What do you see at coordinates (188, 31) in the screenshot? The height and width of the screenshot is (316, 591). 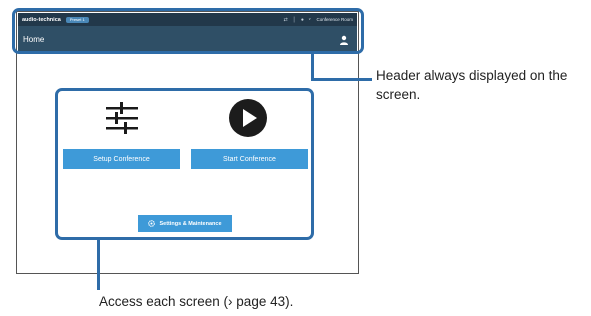 I see `header-callout-frame` at bounding box center [188, 31].